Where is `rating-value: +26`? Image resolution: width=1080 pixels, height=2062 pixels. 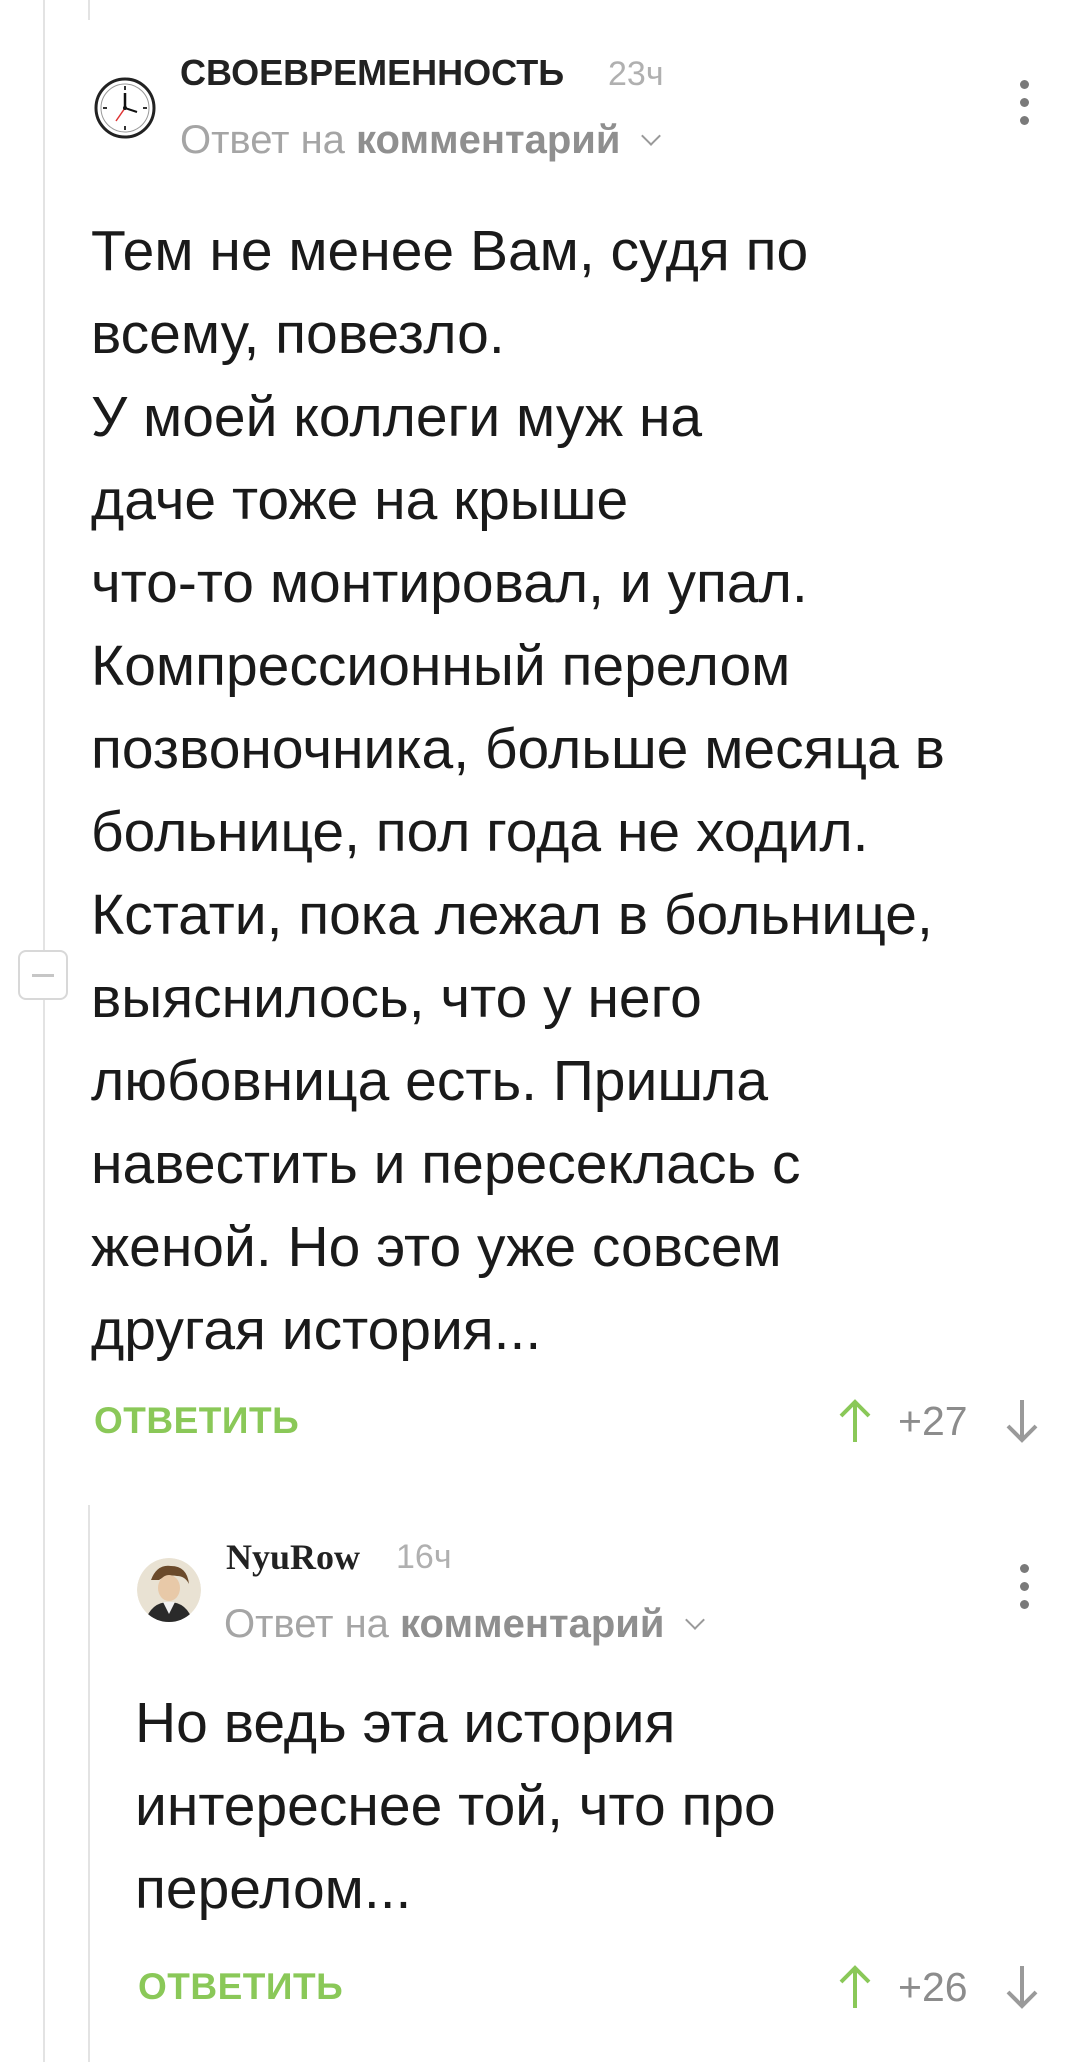 rating-value: +26 is located at coordinates (933, 1987).